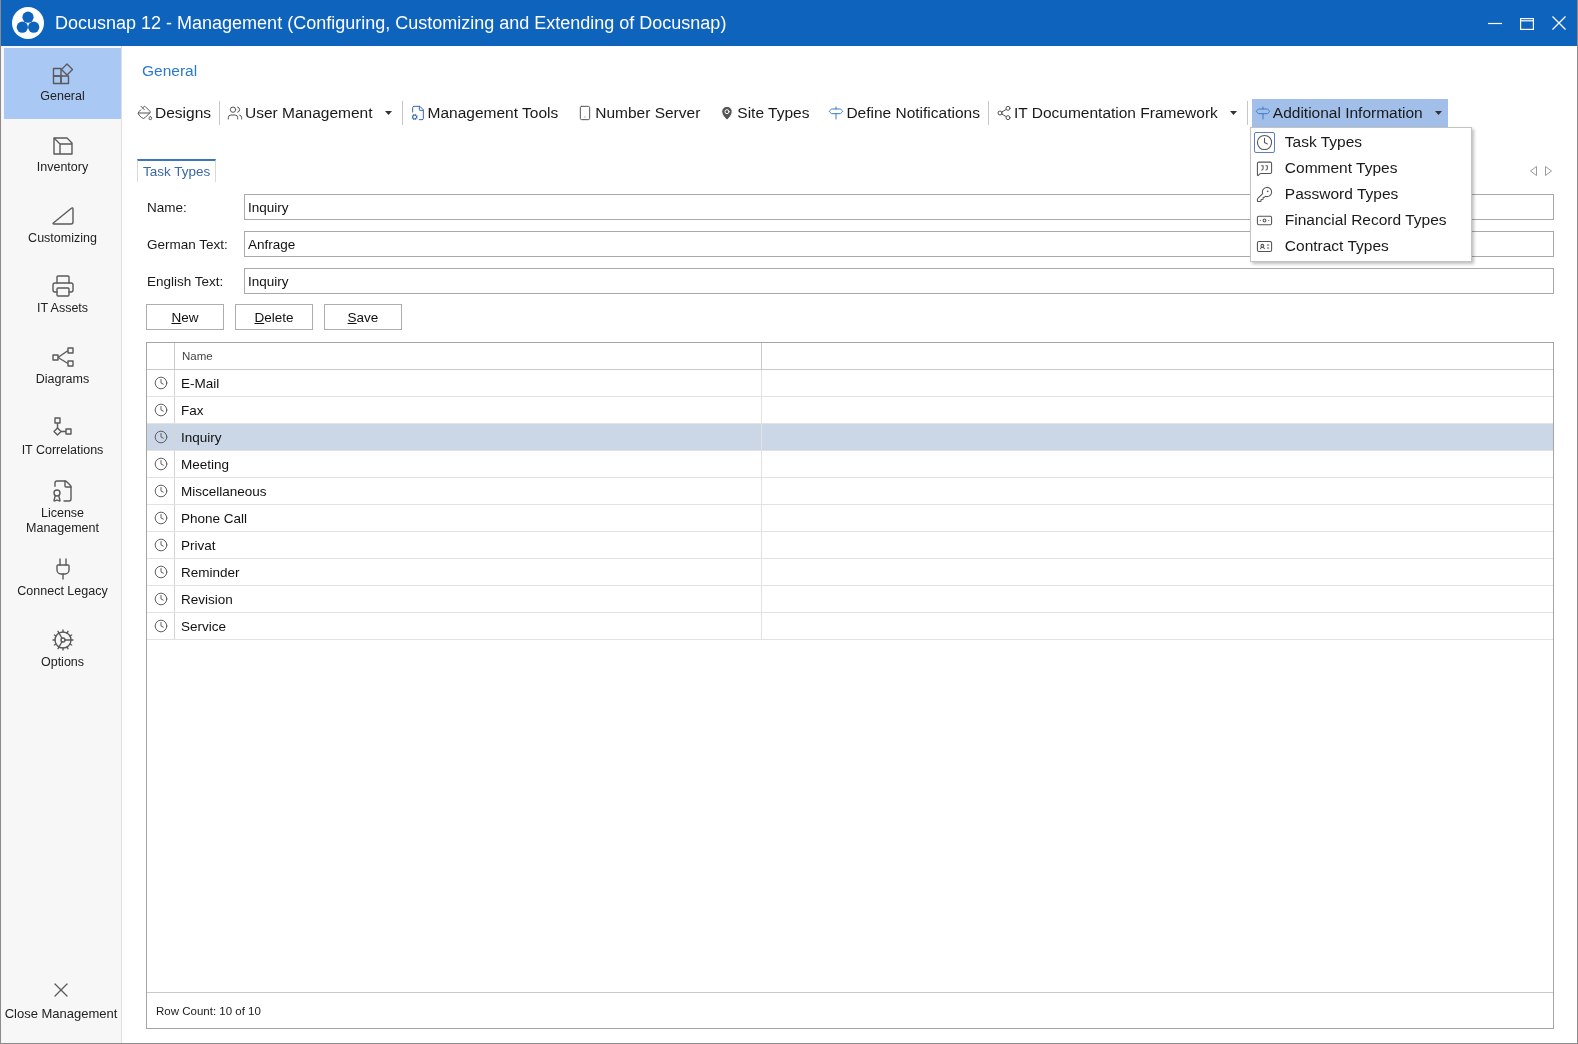 Image resolution: width=1578 pixels, height=1044 pixels. I want to click on right-arrow-icon, so click(1548, 170).